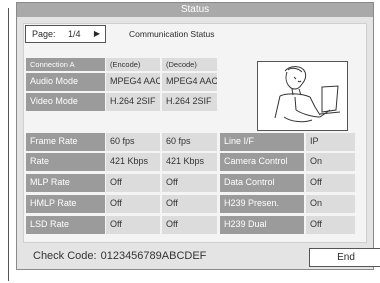 This screenshot has height=283, width=380. What do you see at coordinates (262, 225) in the screenshot?
I see `row-label-h239-dual: H239 Dual` at bounding box center [262, 225].